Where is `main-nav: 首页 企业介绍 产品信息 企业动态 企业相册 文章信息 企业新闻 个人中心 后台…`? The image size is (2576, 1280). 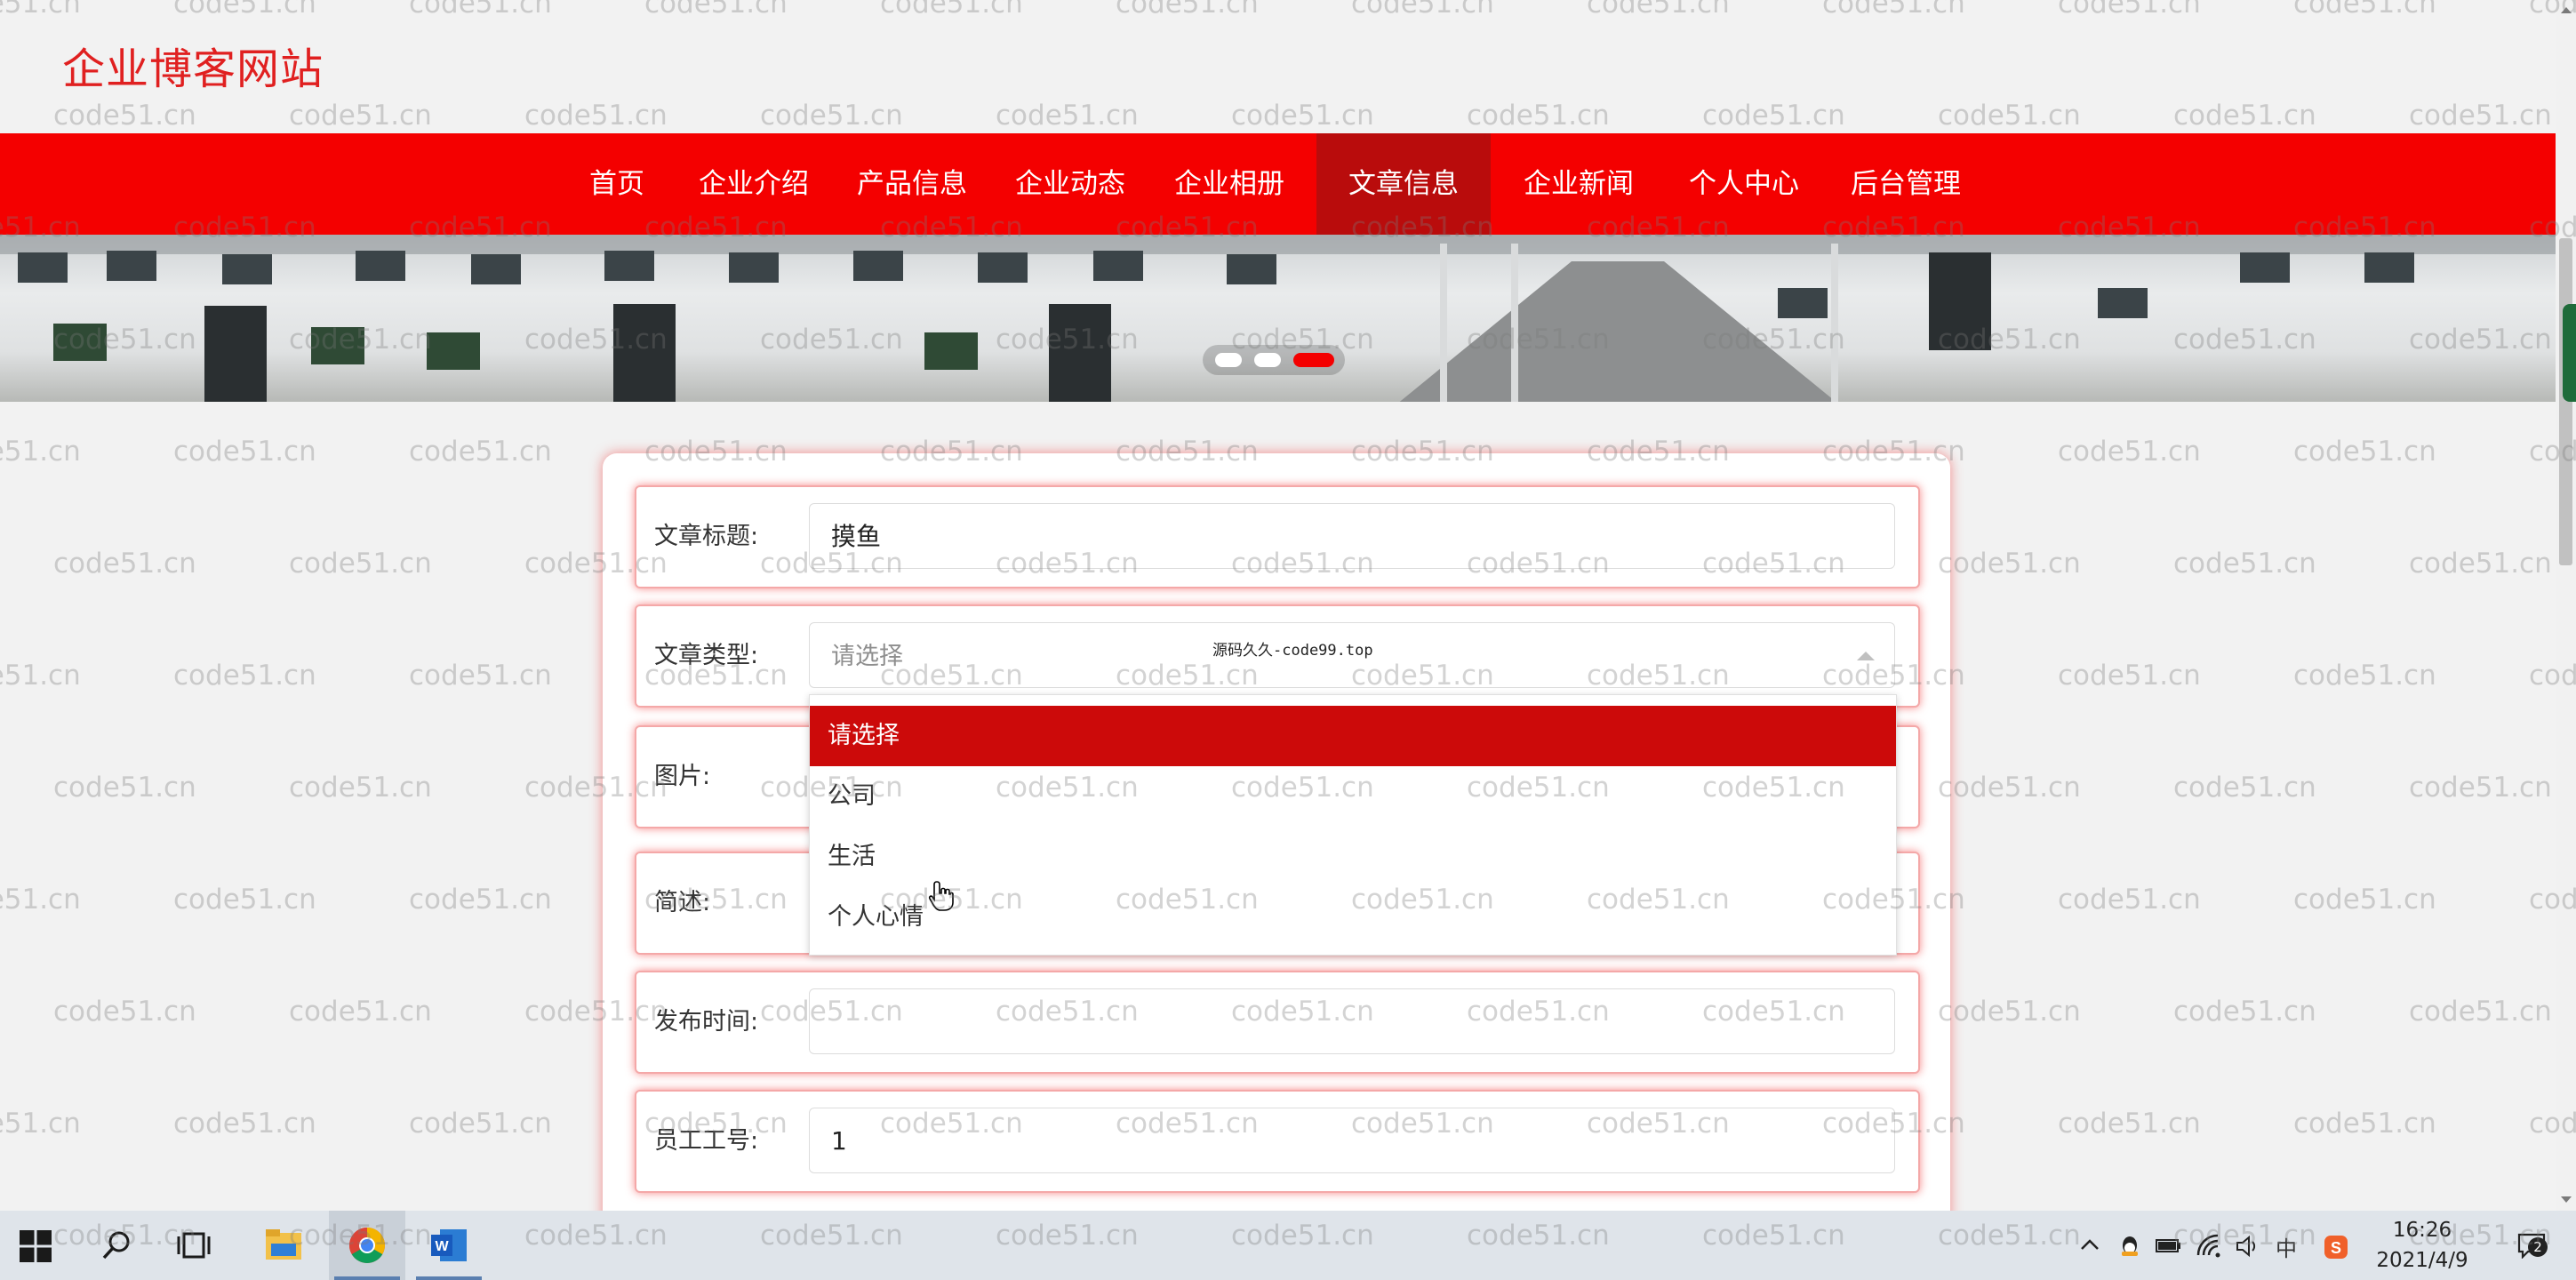
main-nav: 首页 企业介绍 产品信息 企业动态 企业相册 文章信息 企业新闻 个人中心 后台… is located at coordinates (1278, 184).